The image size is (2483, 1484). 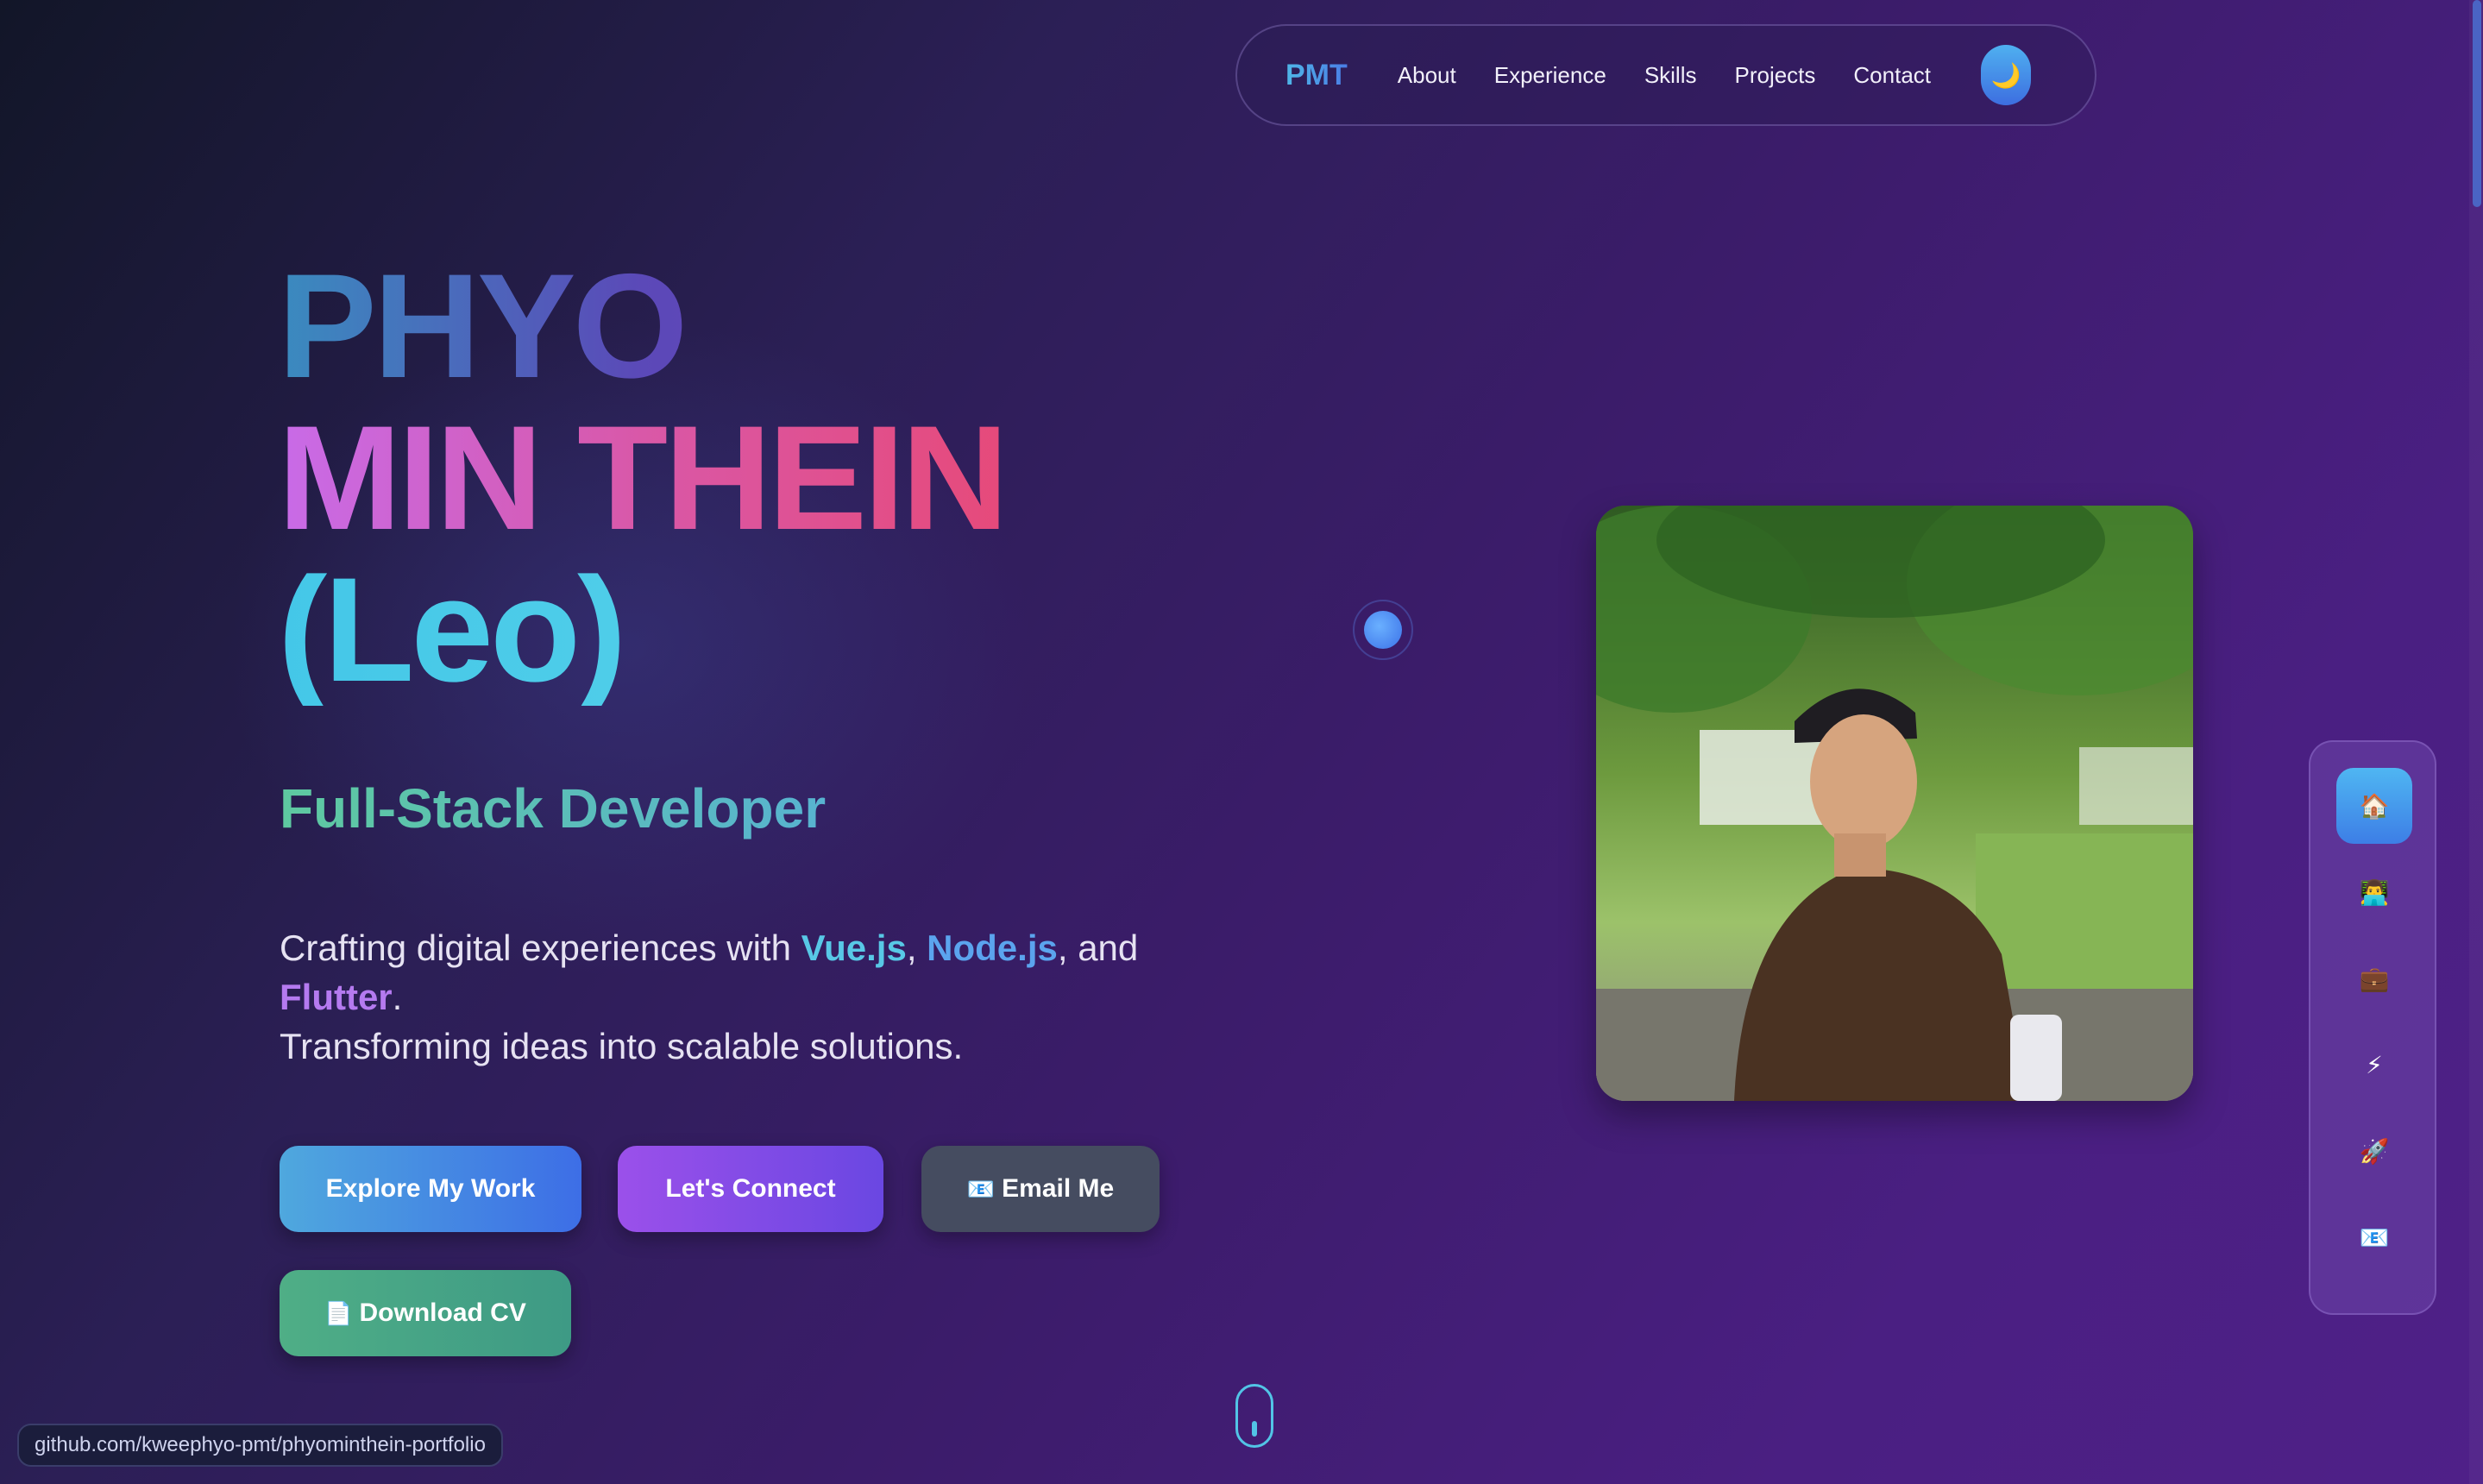 I want to click on name-line-1: PHYO, so click(x=641, y=326).